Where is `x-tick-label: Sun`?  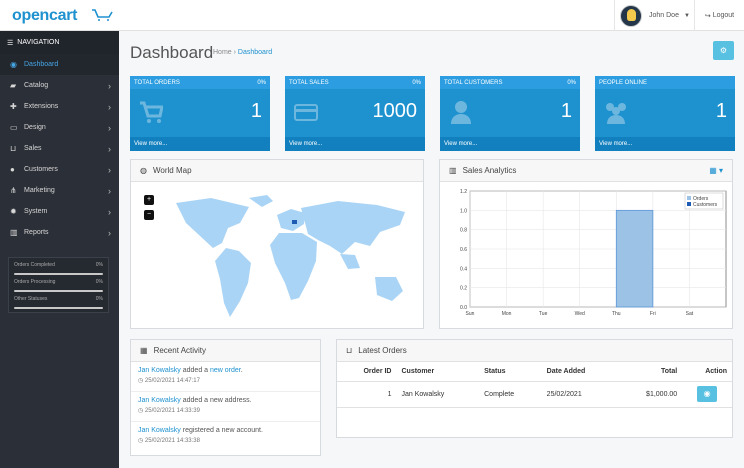 x-tick-label: Sun is located at coordinates (470, 314).